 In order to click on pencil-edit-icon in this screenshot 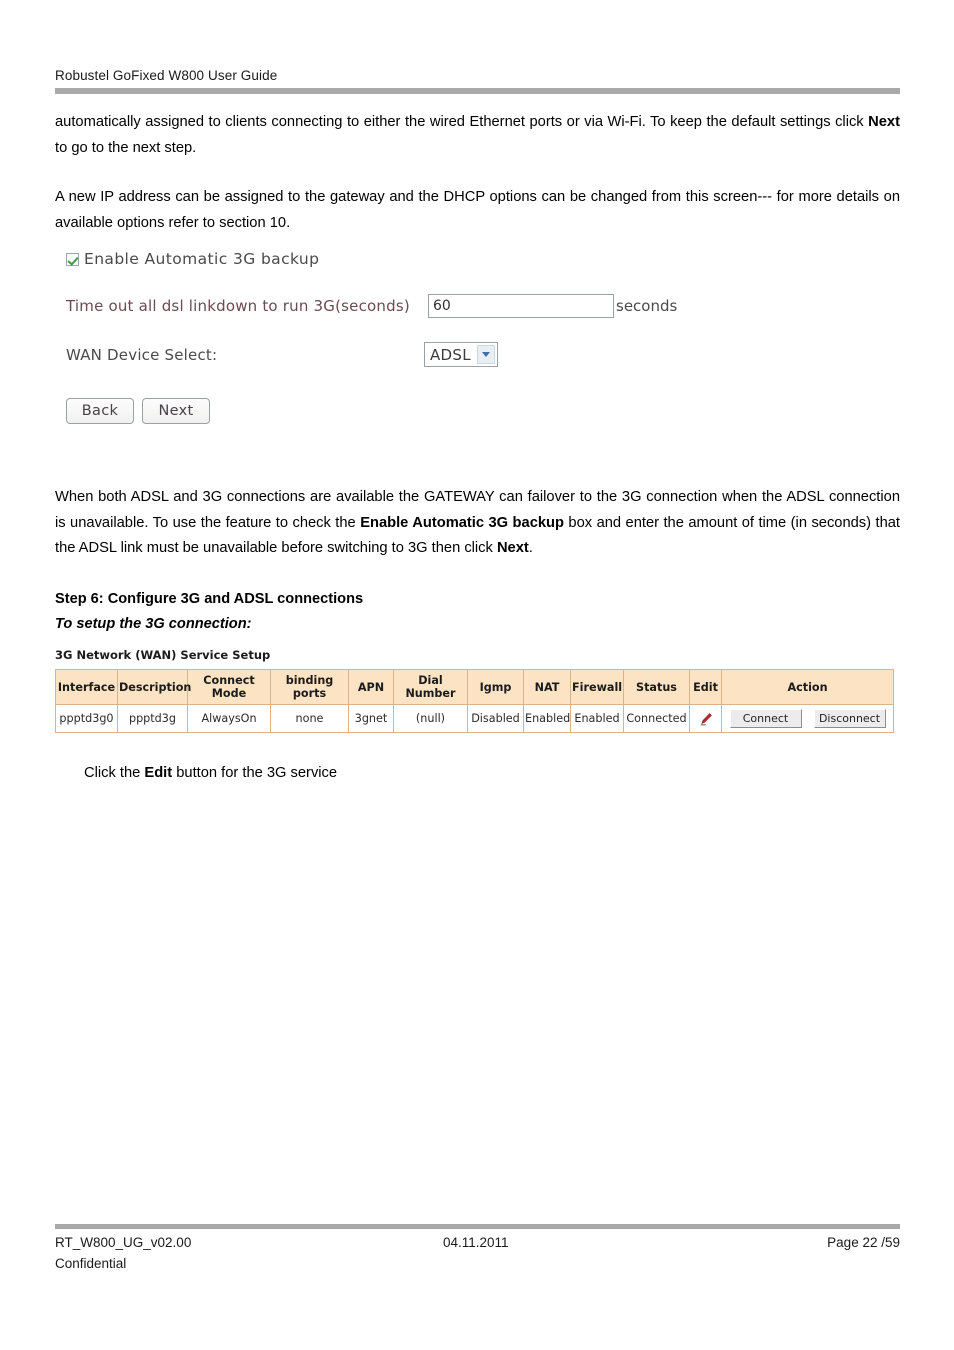, I will do `click(706, 719)`.